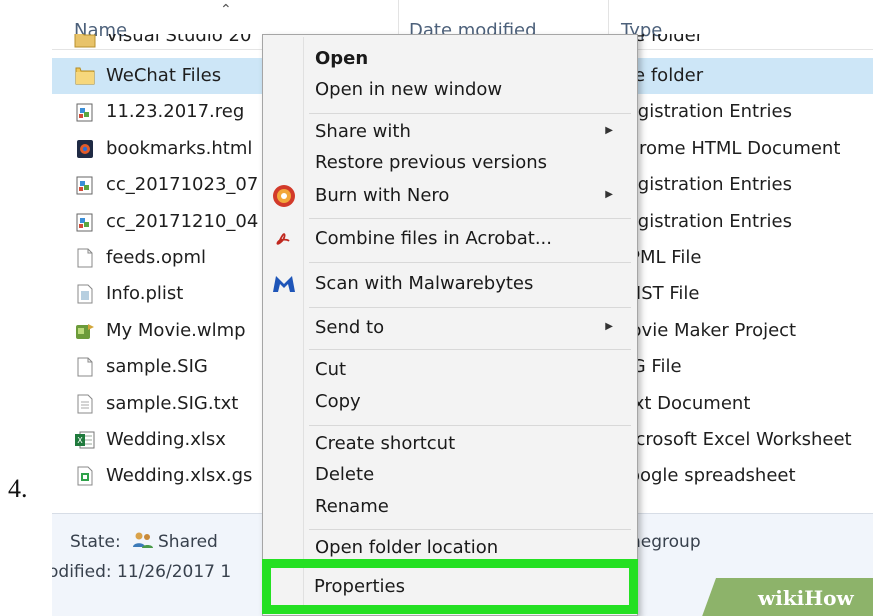  Describe the element at coordinates (706, 330) in the screenshot. I see `file-type: Movie Maker Project` at that location.